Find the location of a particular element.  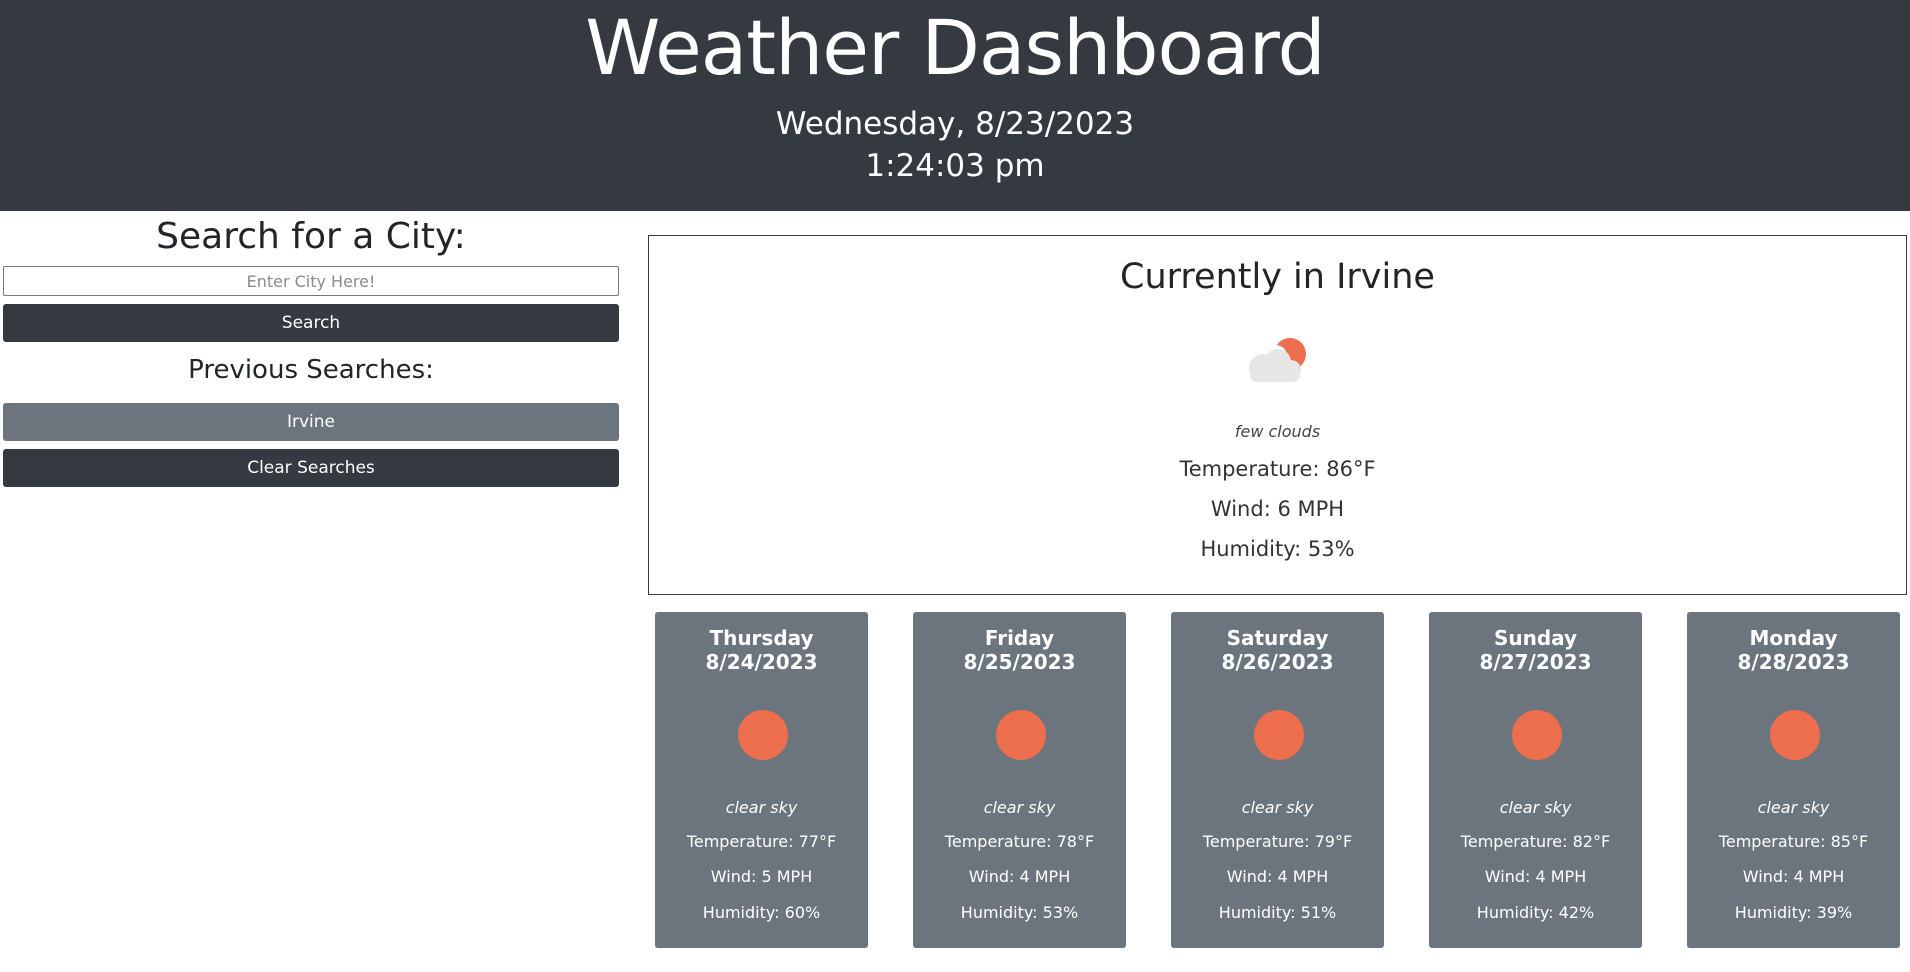

forecast-temperature: Temperature: 82°F is located at coordinates (1535, 841).